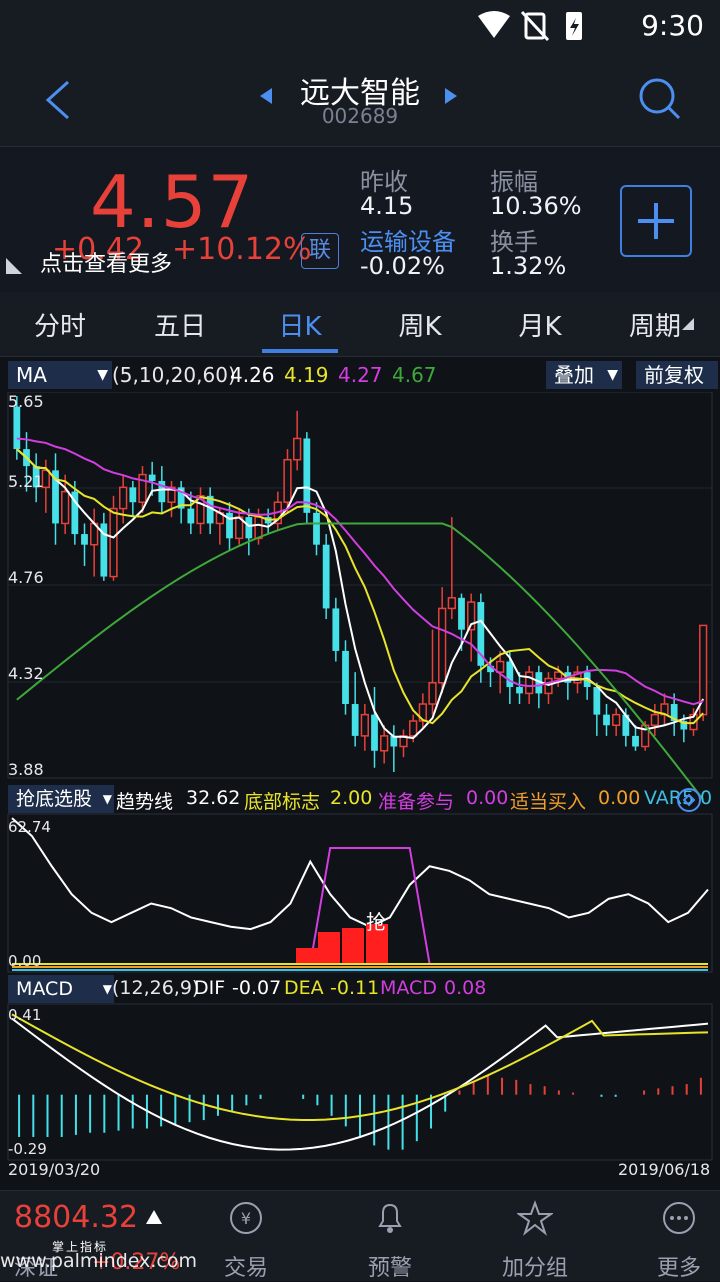 The width and height of the screenshot is (720, 1282). I want to click on macd-axis-top: 0.41, so click(25, 1015).